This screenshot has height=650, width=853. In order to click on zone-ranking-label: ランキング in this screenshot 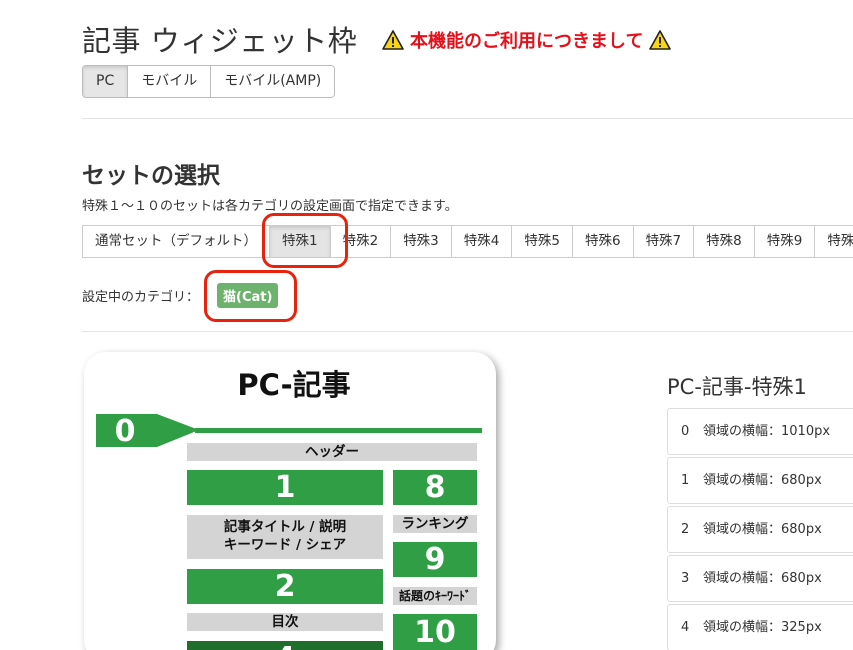, I will do `click(435, 524)`.